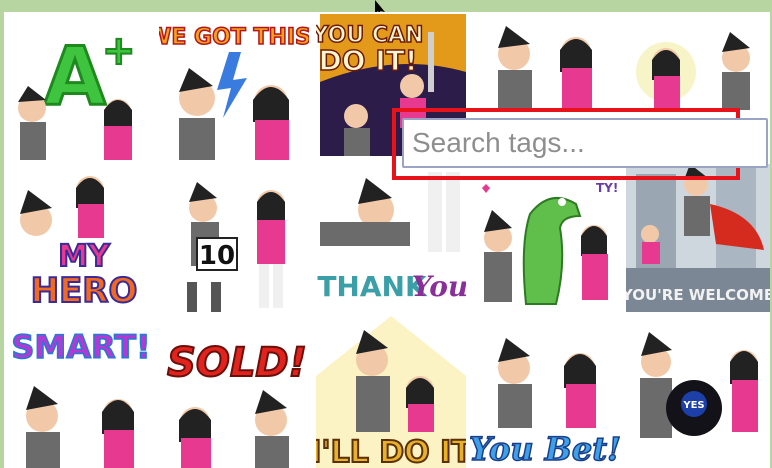 The height and width of the screenshot is (468, 772). What do you see at coordinates (698, 238) in the screenshot?
I see `sticker-youre-welcome: YOU'RE WELCOME` at bounding box center [698, 238].